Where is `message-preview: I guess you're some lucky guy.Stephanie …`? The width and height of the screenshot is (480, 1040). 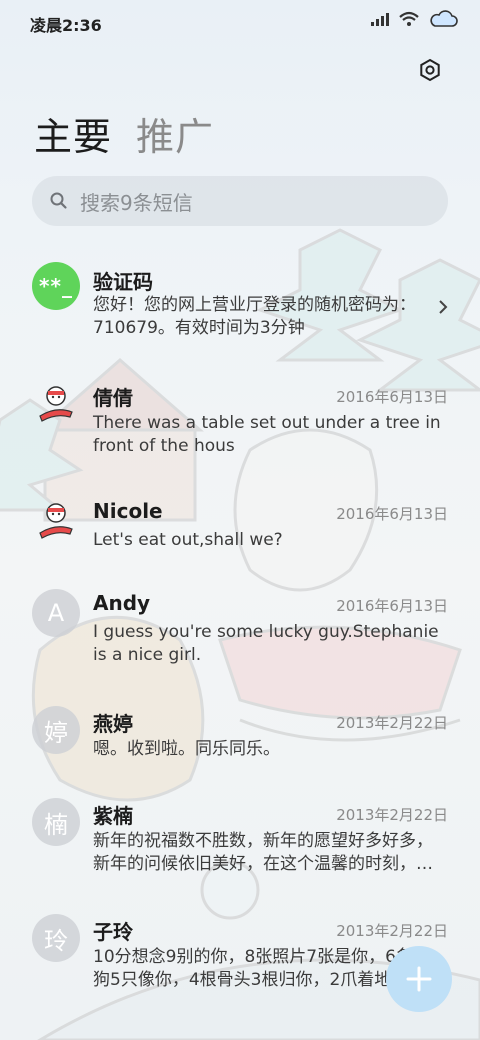
message-preview: I guess you're some lucky guy.Stephanie … is located at coordinates (266, 643).